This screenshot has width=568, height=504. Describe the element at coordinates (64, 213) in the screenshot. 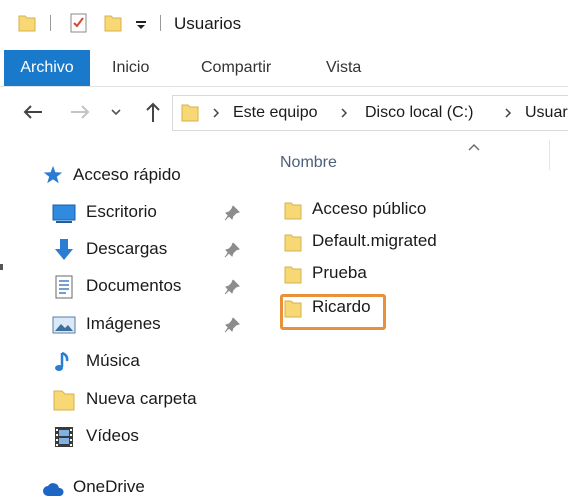

I see `desktop-icon` at that location.